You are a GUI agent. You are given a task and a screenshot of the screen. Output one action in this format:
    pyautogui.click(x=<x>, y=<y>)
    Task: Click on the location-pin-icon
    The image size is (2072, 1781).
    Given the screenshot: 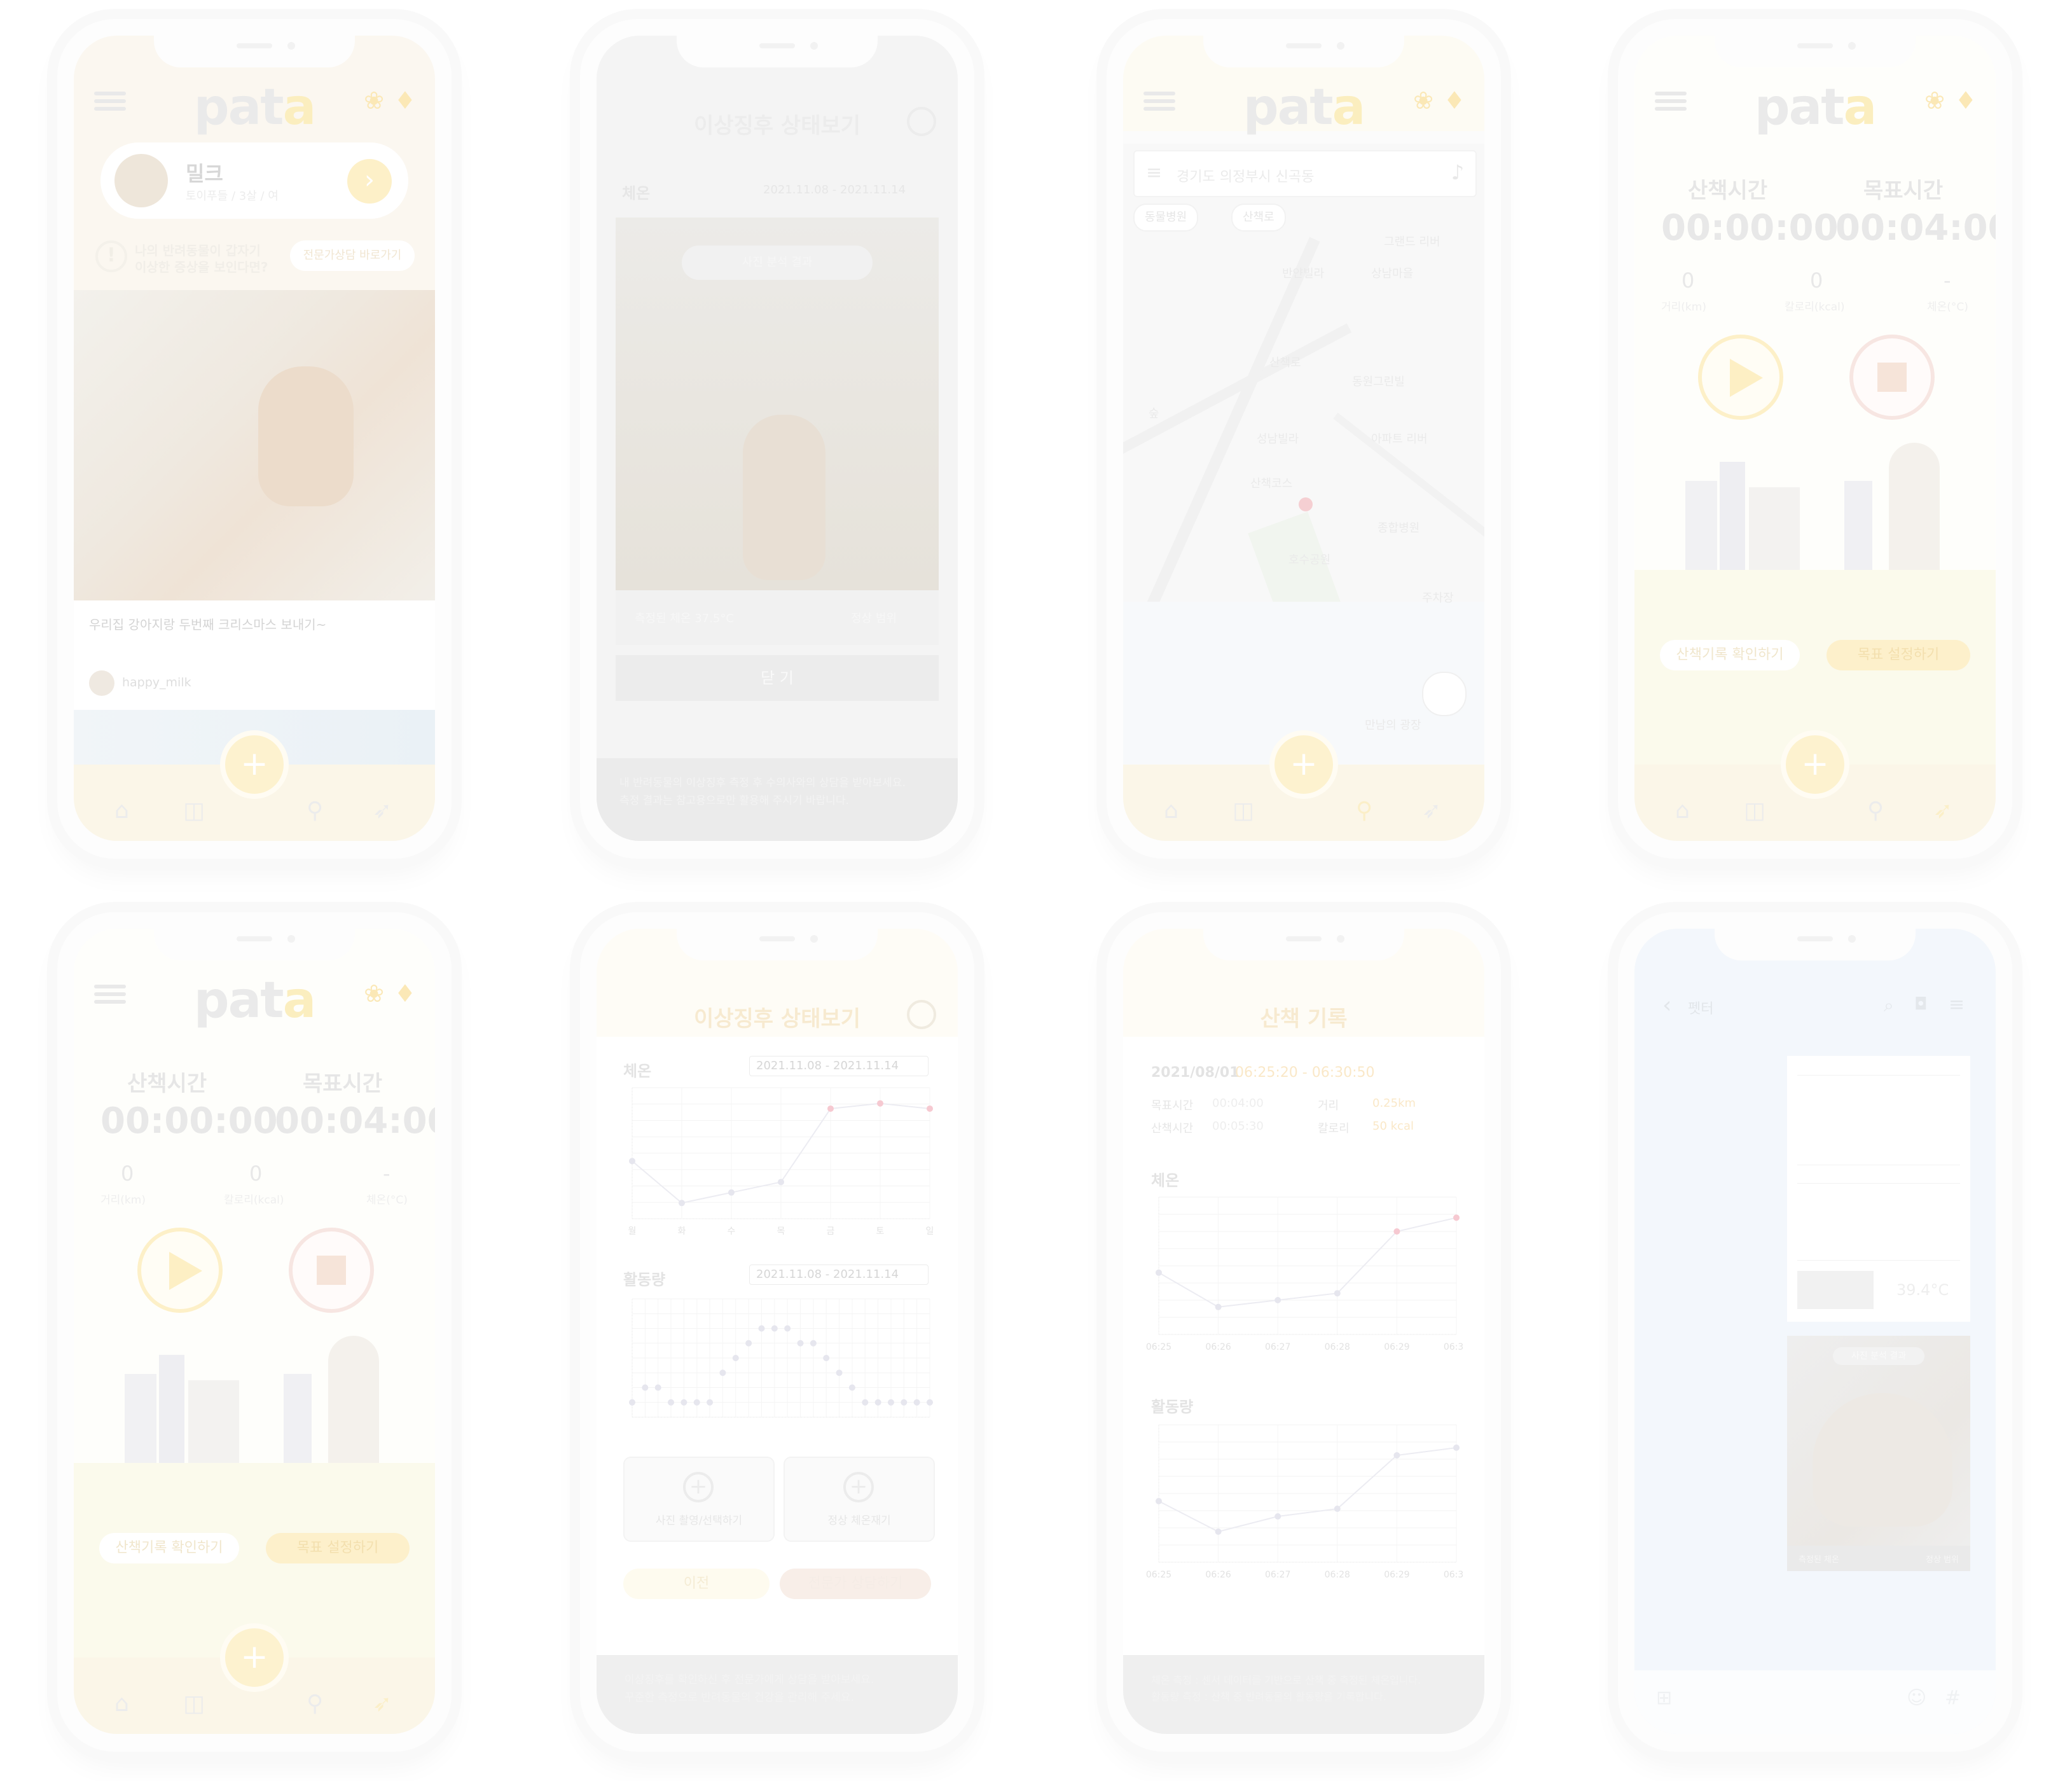 What is the action you would take?
    pyautogui.click(x=1306, y=504)
    